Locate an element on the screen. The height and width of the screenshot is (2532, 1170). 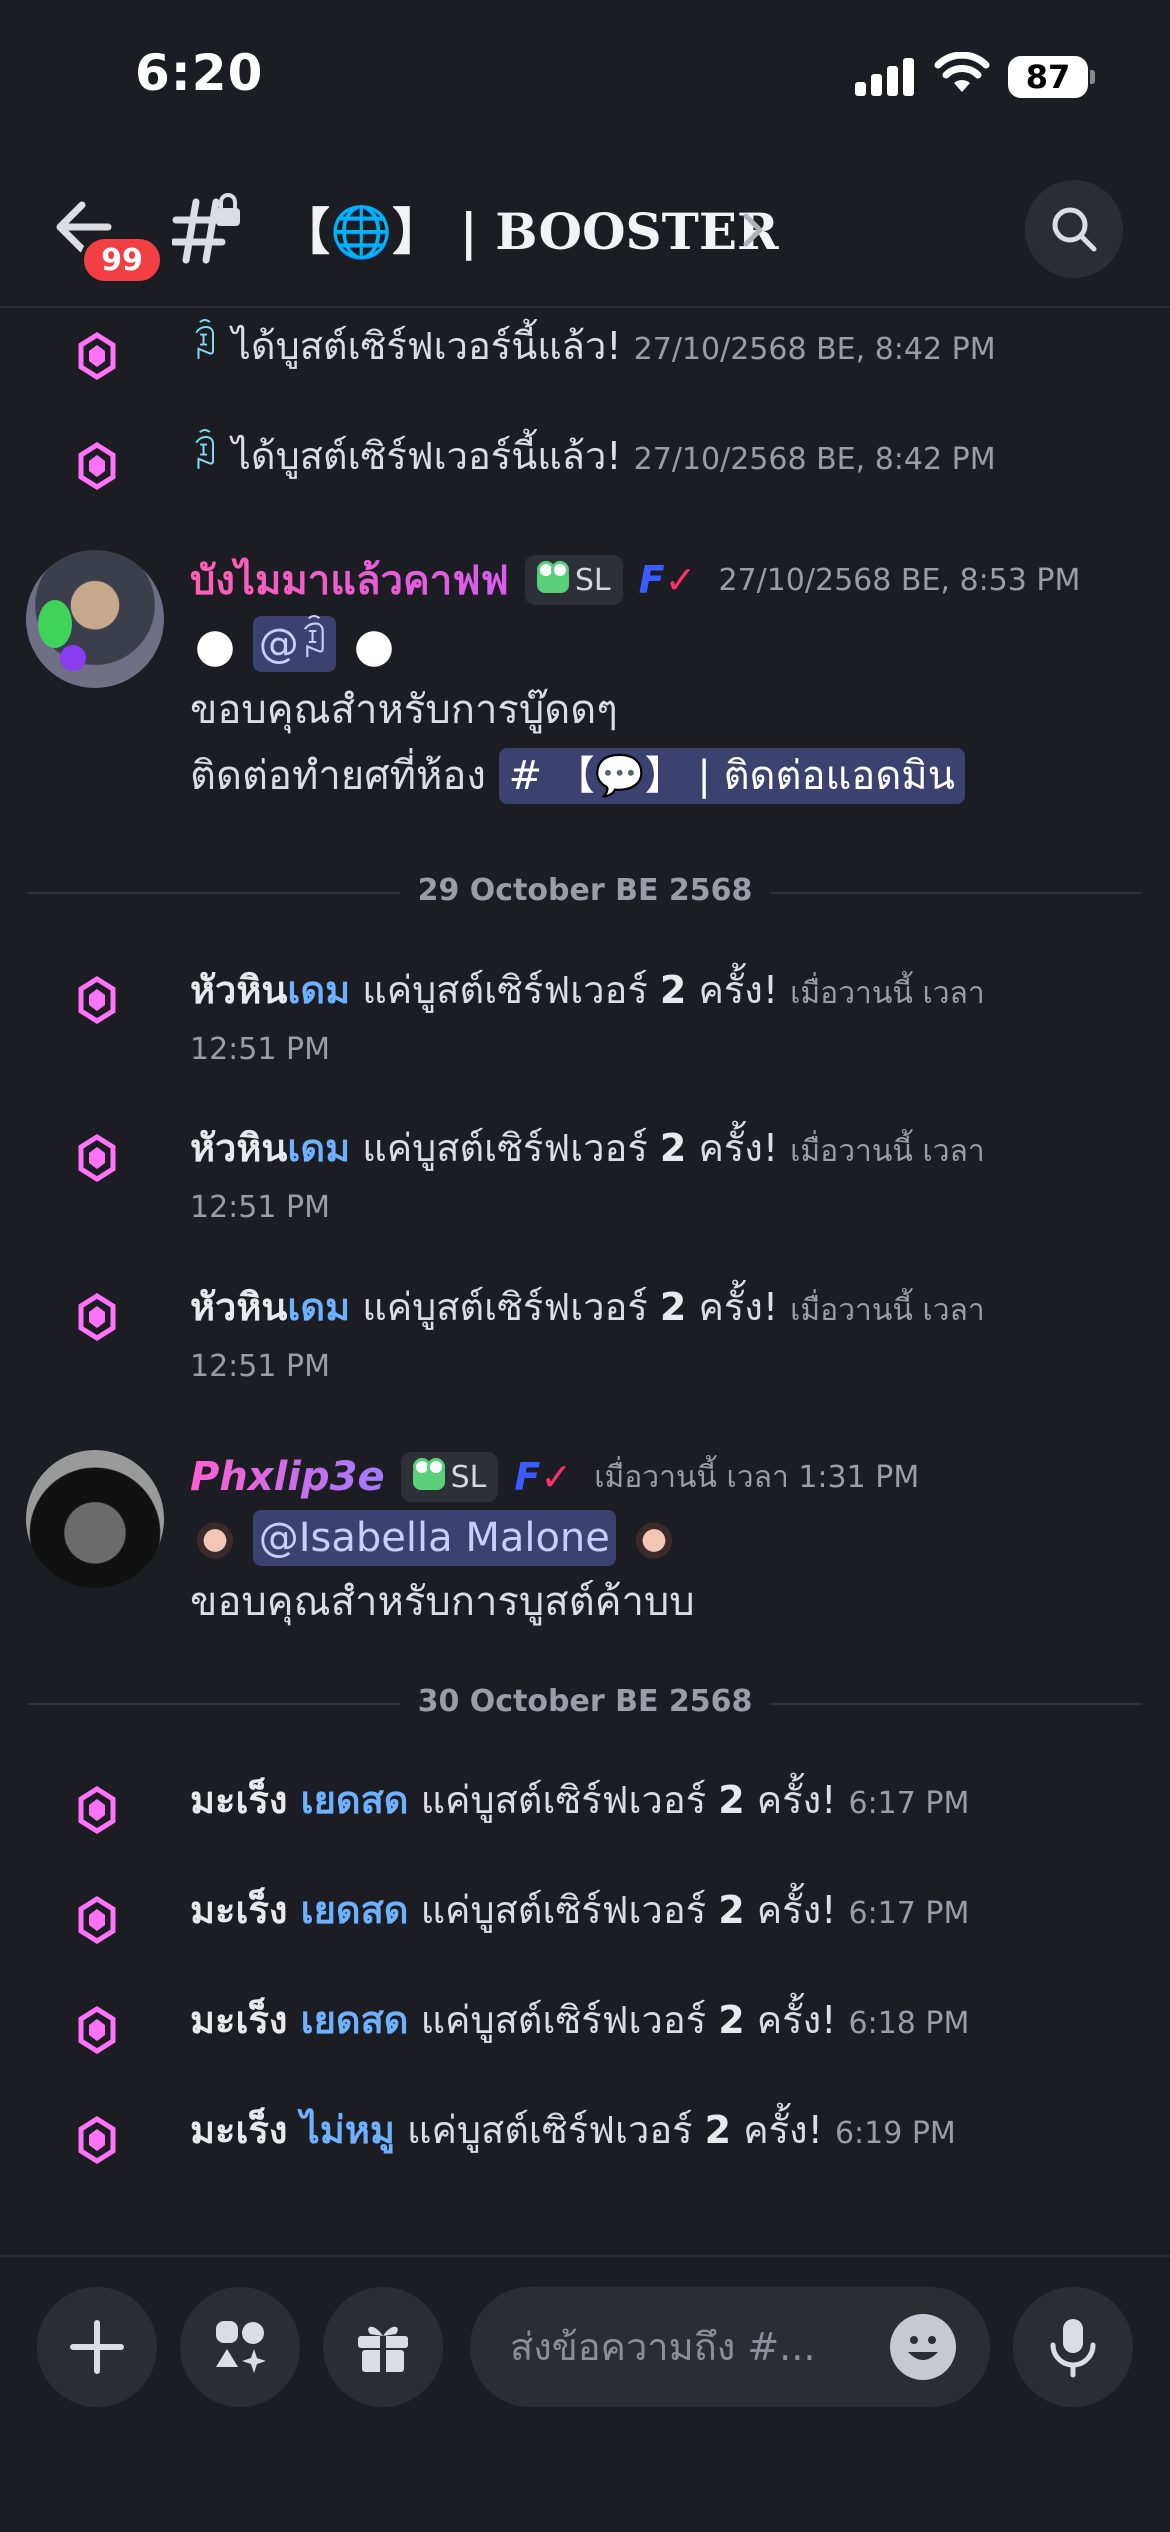
voice-message-button is located at coordinates (1073, 2347).